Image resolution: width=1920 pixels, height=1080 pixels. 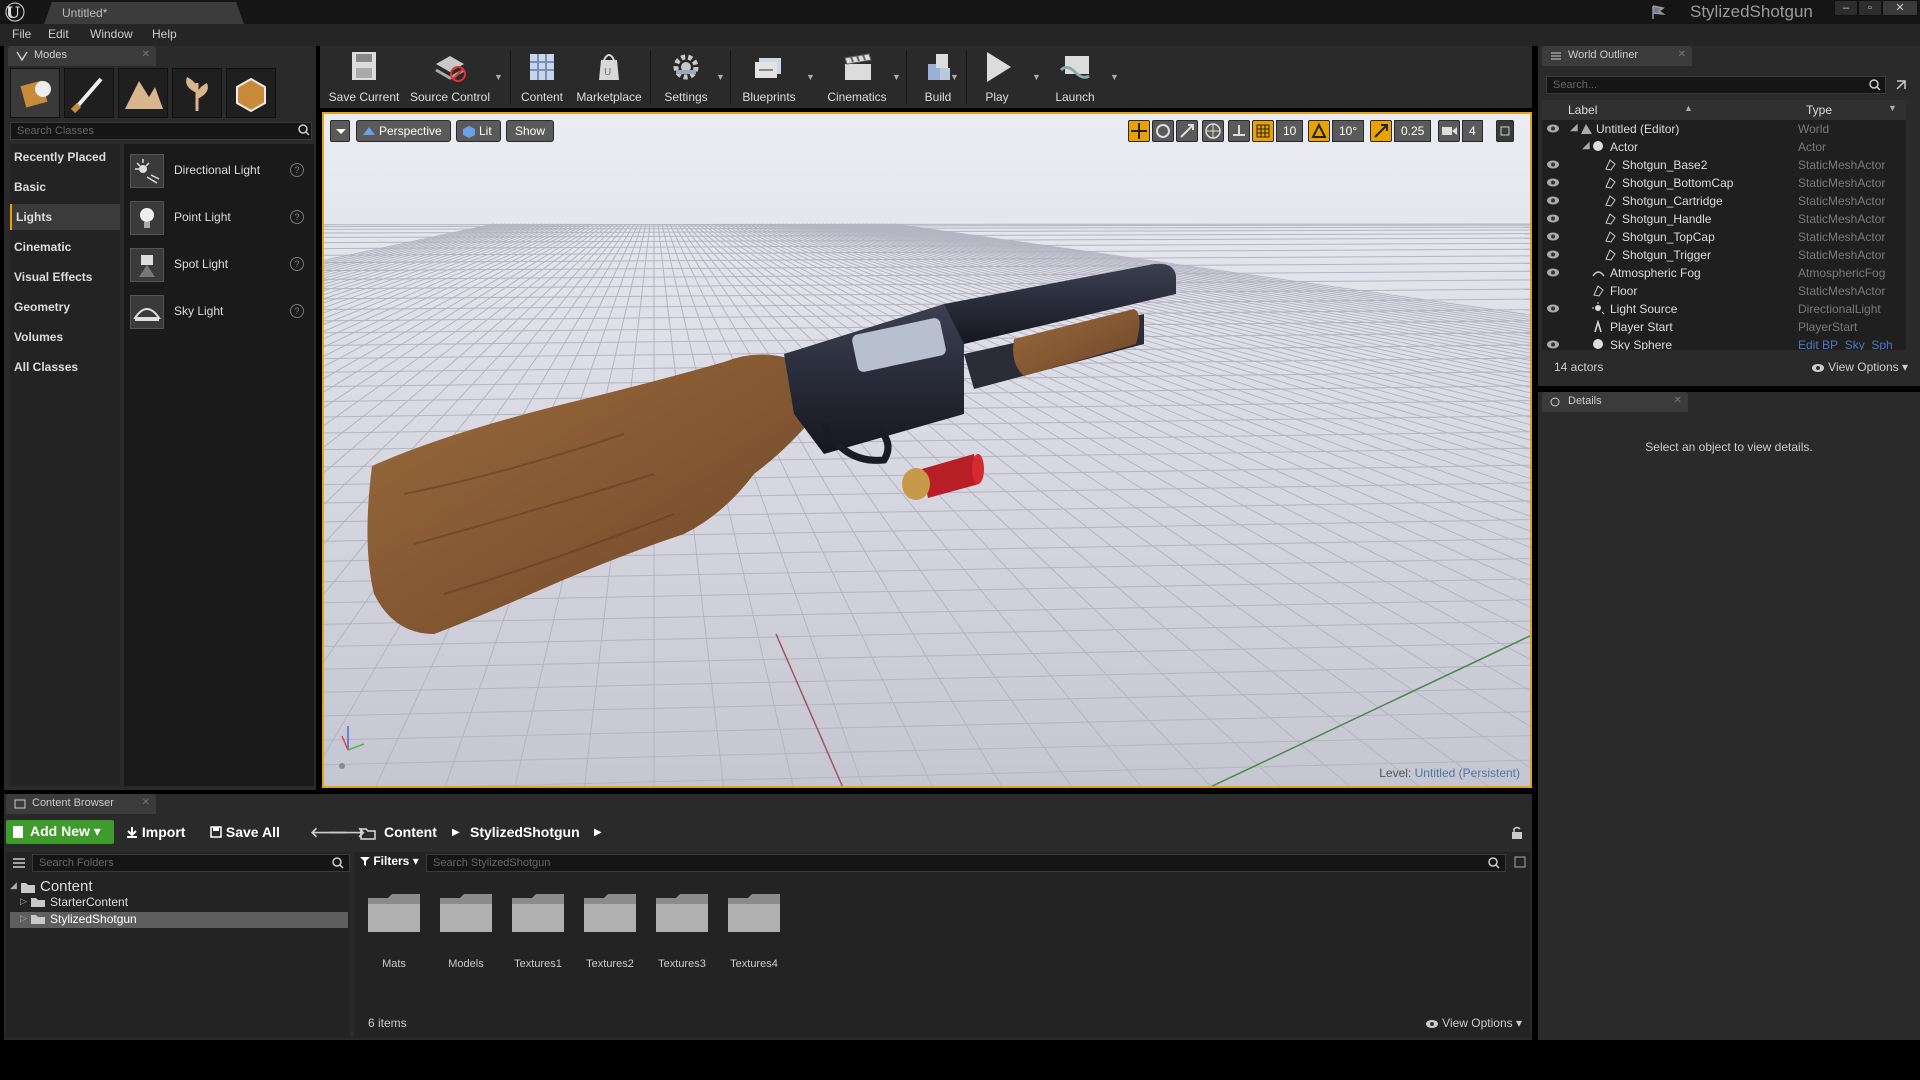 What do you see at coordinates (1139, 131) in the screenshot?
I see `translate-mode-icon` at bounding box center [1139, 131].